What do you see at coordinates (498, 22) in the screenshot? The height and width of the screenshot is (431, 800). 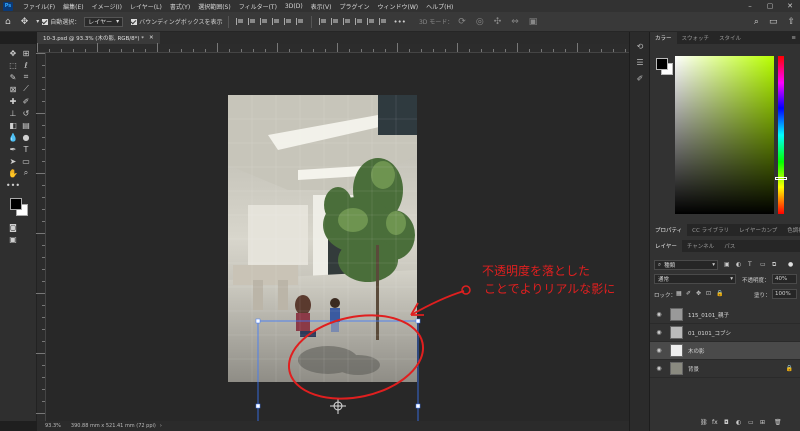 I see `3d-pan-icon: ✣` at bounding box center [498, 22].